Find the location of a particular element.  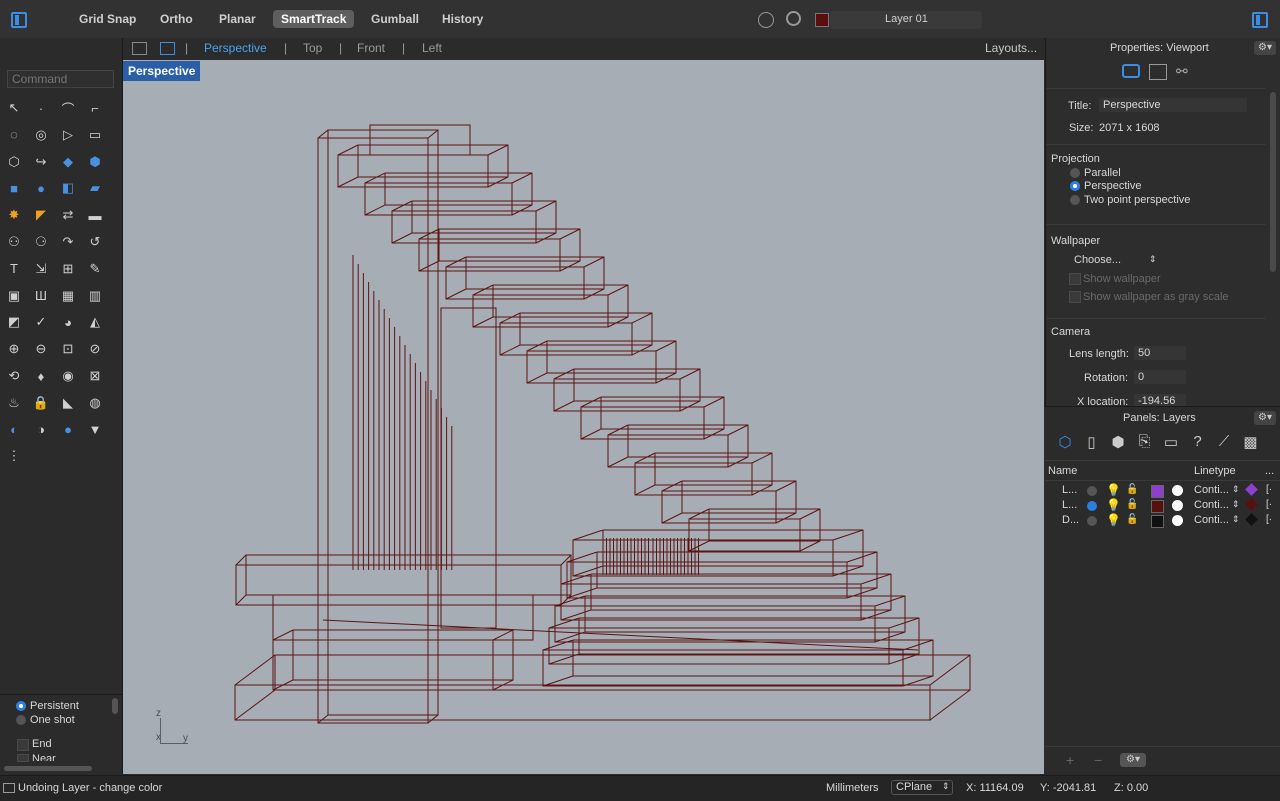

osnap-vscroll is located at coordinates (115, 706).